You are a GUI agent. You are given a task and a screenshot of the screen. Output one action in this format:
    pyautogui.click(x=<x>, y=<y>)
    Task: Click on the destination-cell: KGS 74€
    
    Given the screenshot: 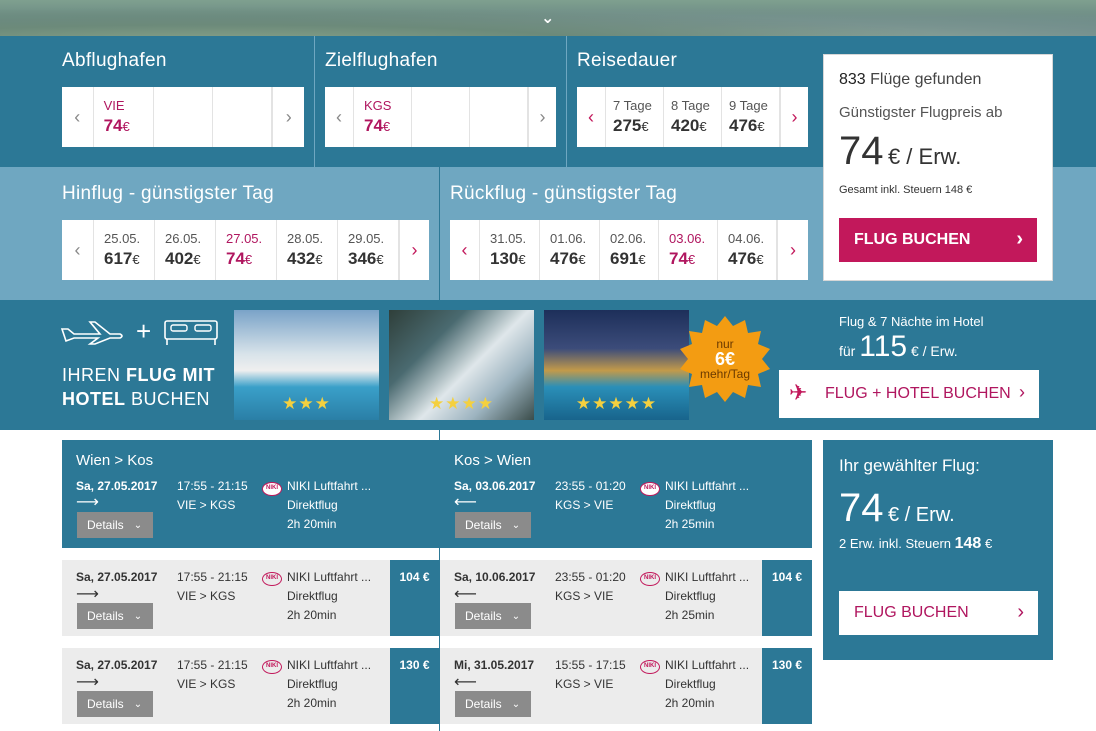 What is the action you would take?
    pyautogui.click(x=383, y=117)
    